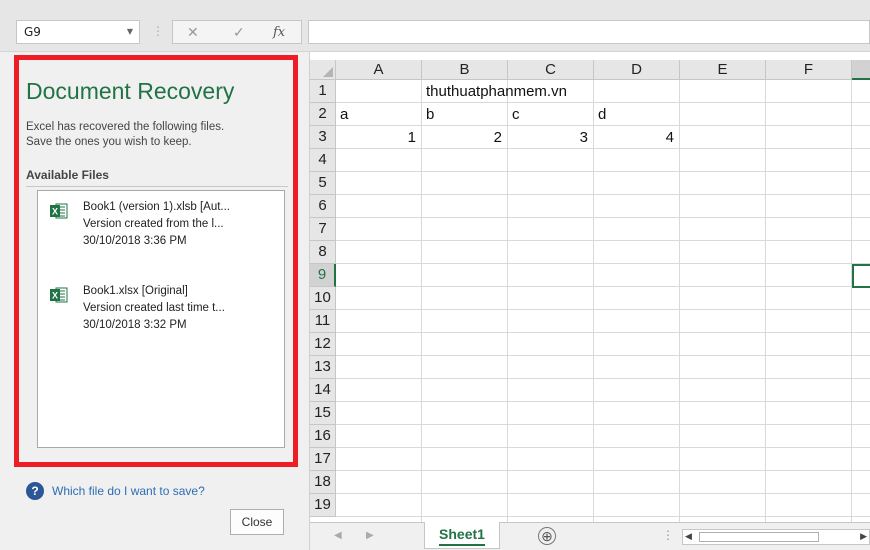 The width and height of the screenshot is (870, 550). What do you see at coordinates (323, 482) in the screenshot?
I see `row-header-18: 18` at bounding box center [323, 482].